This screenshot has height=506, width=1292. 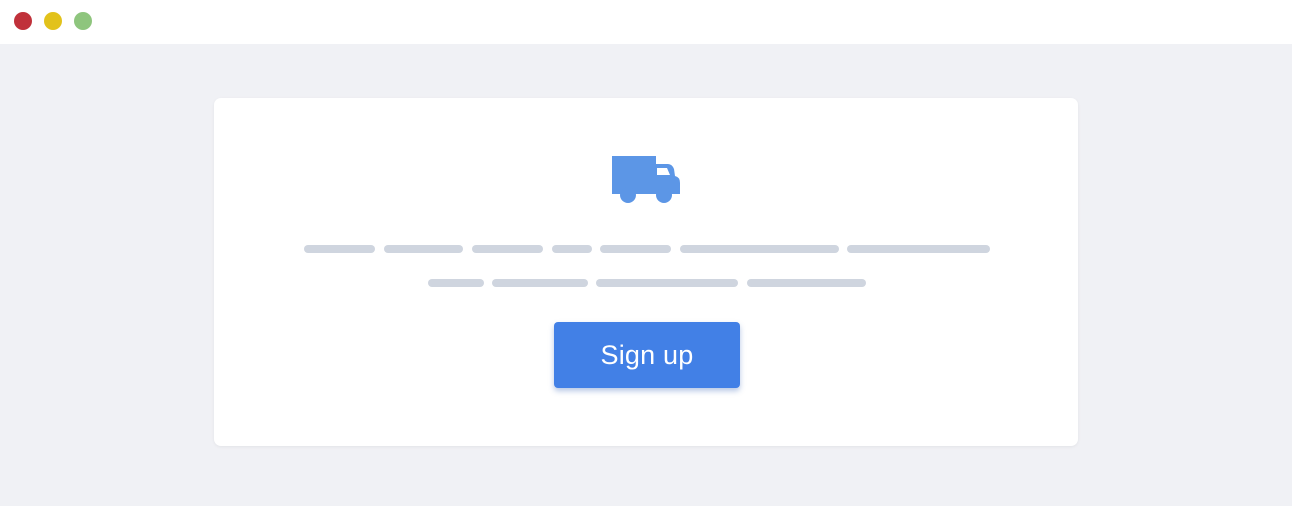 What do you see at coordinates (646, 22) in the screenshot?
I see `window-titlebar` at bounding box center [646, 22].